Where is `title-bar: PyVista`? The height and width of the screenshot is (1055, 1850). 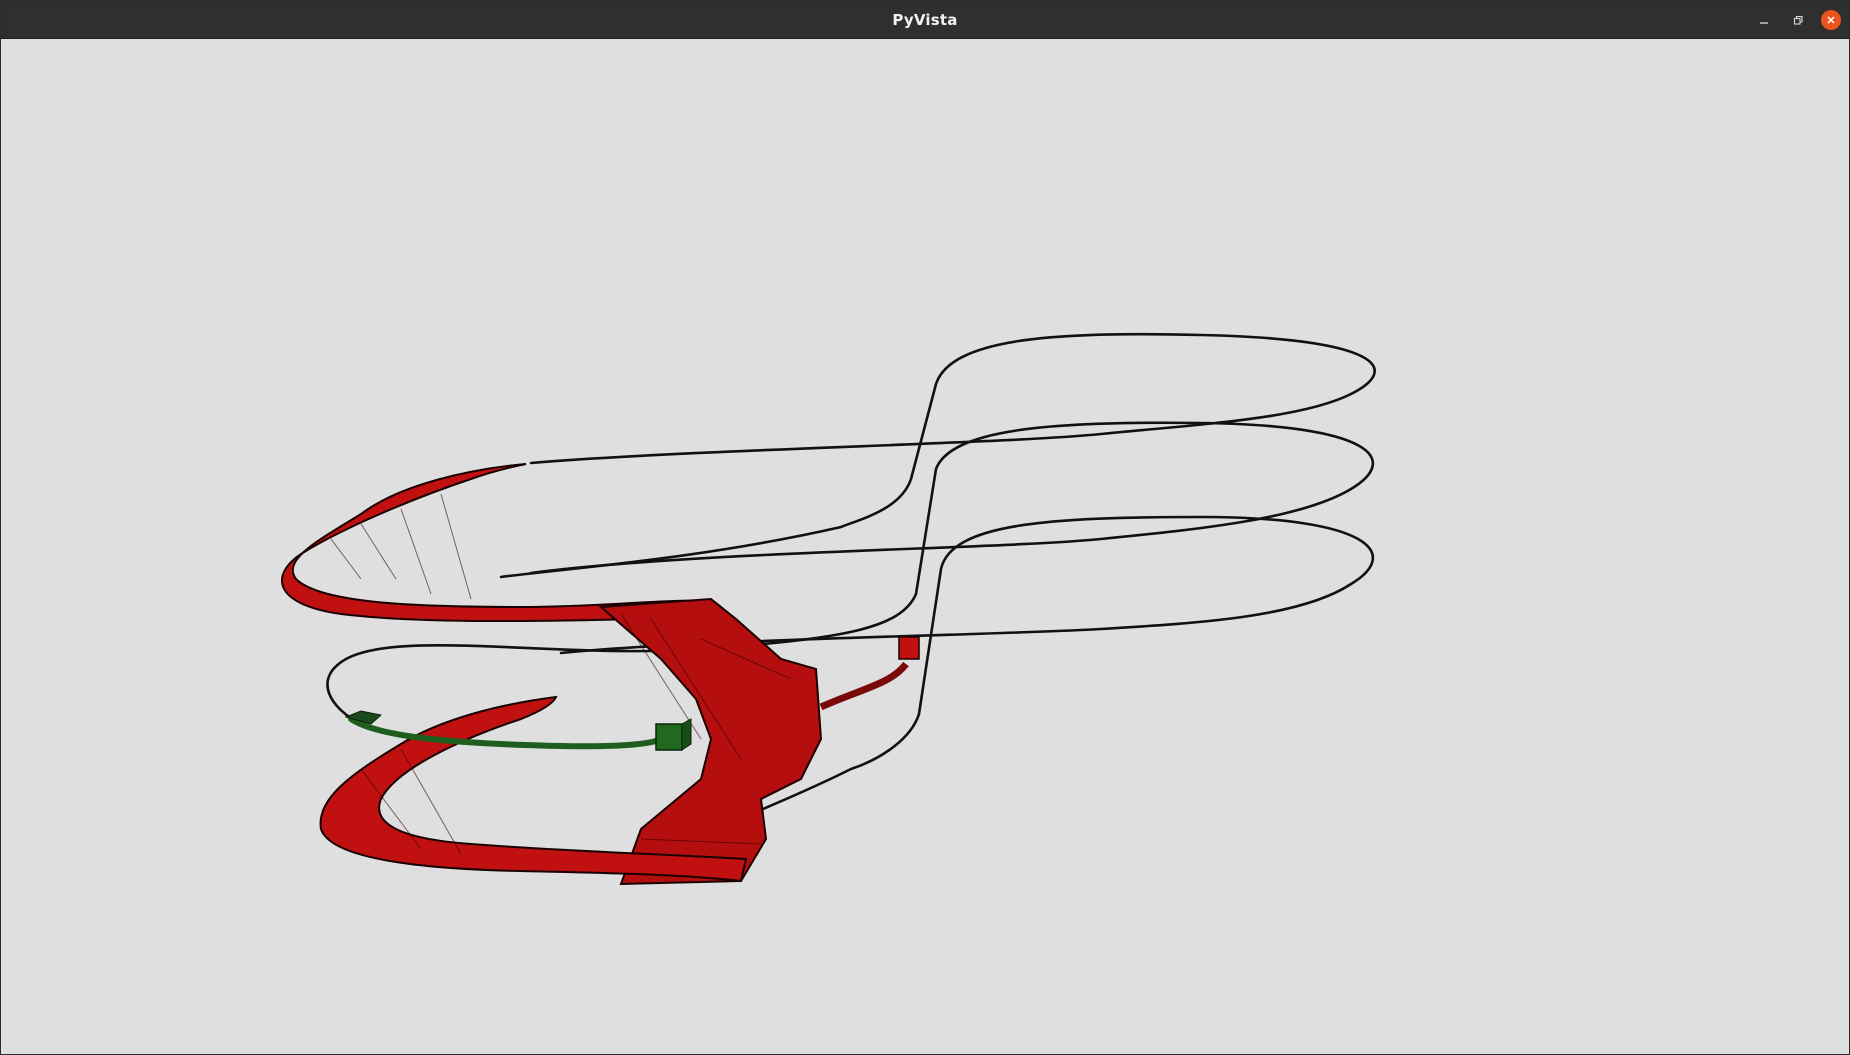
title-bar: PyVista is located at coordinates (925, 20).